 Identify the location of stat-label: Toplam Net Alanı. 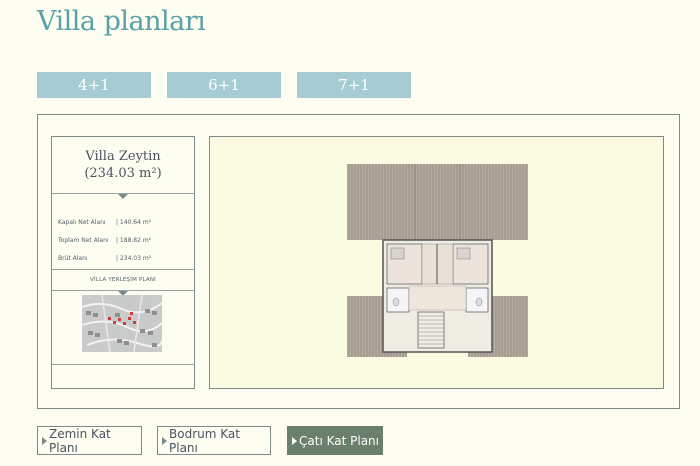
(83, 240).